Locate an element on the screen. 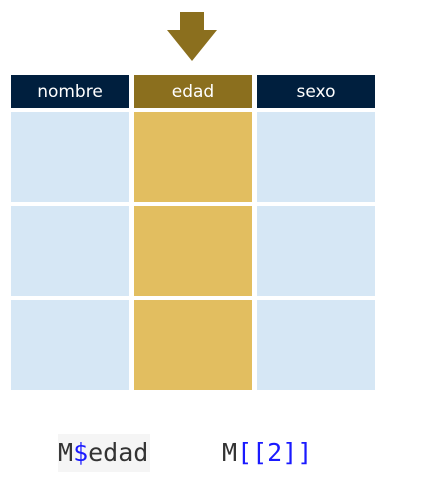 The image size is (421, 498). code-field-name: edad is located at coordinates (118, 452).